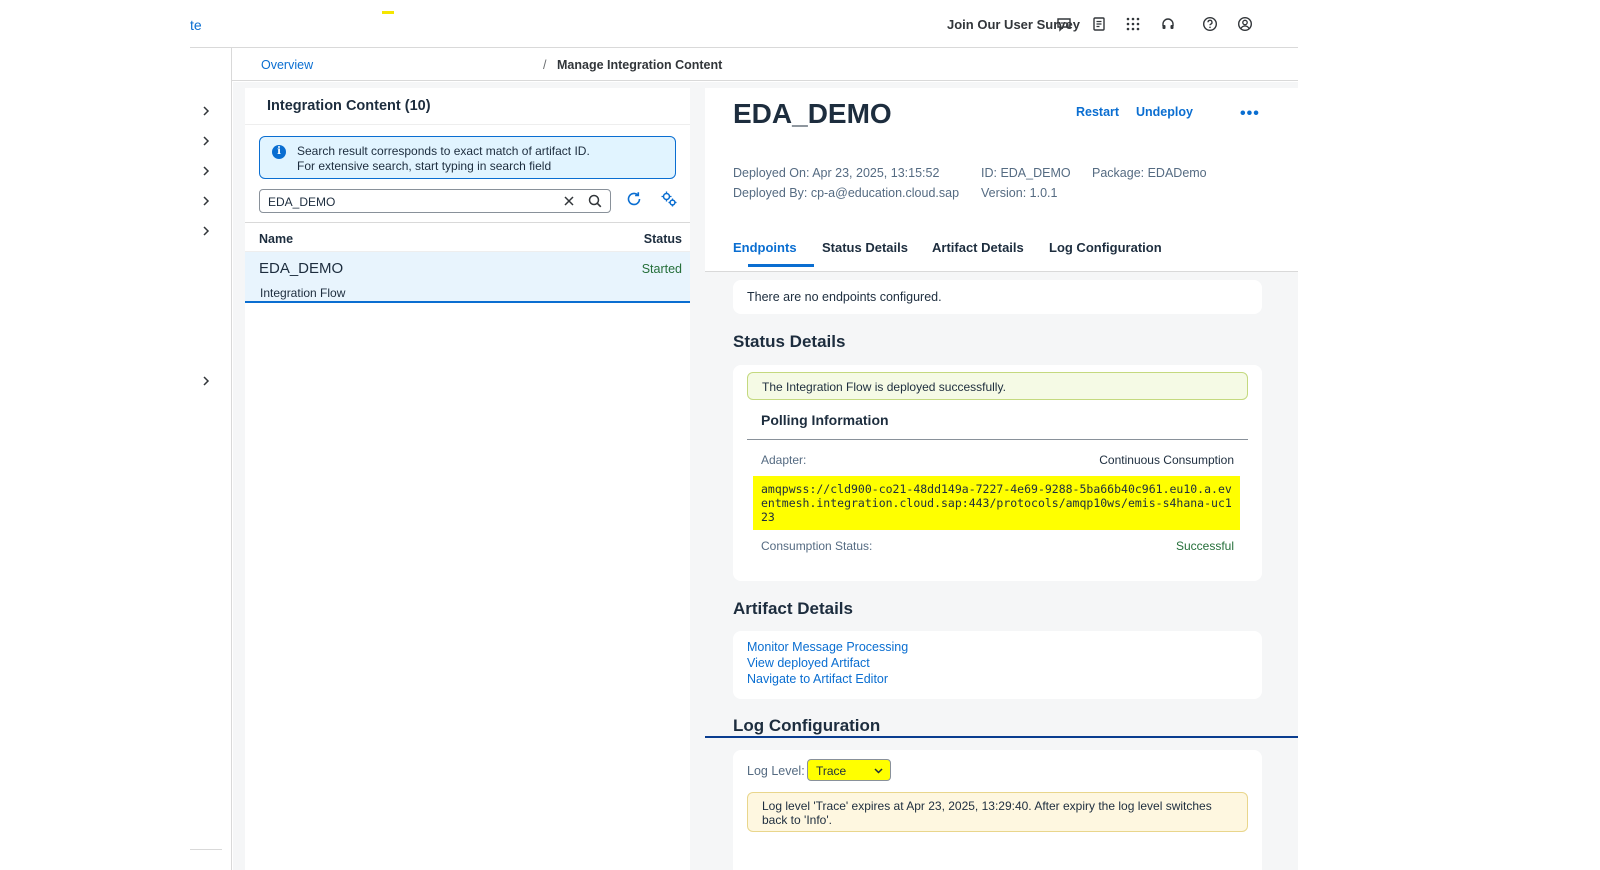 The width and height of the screenshot is (1600, 870). Describe the element at coordinates (388, 12) in the screenshot. I see `highlight-mark` at that location.